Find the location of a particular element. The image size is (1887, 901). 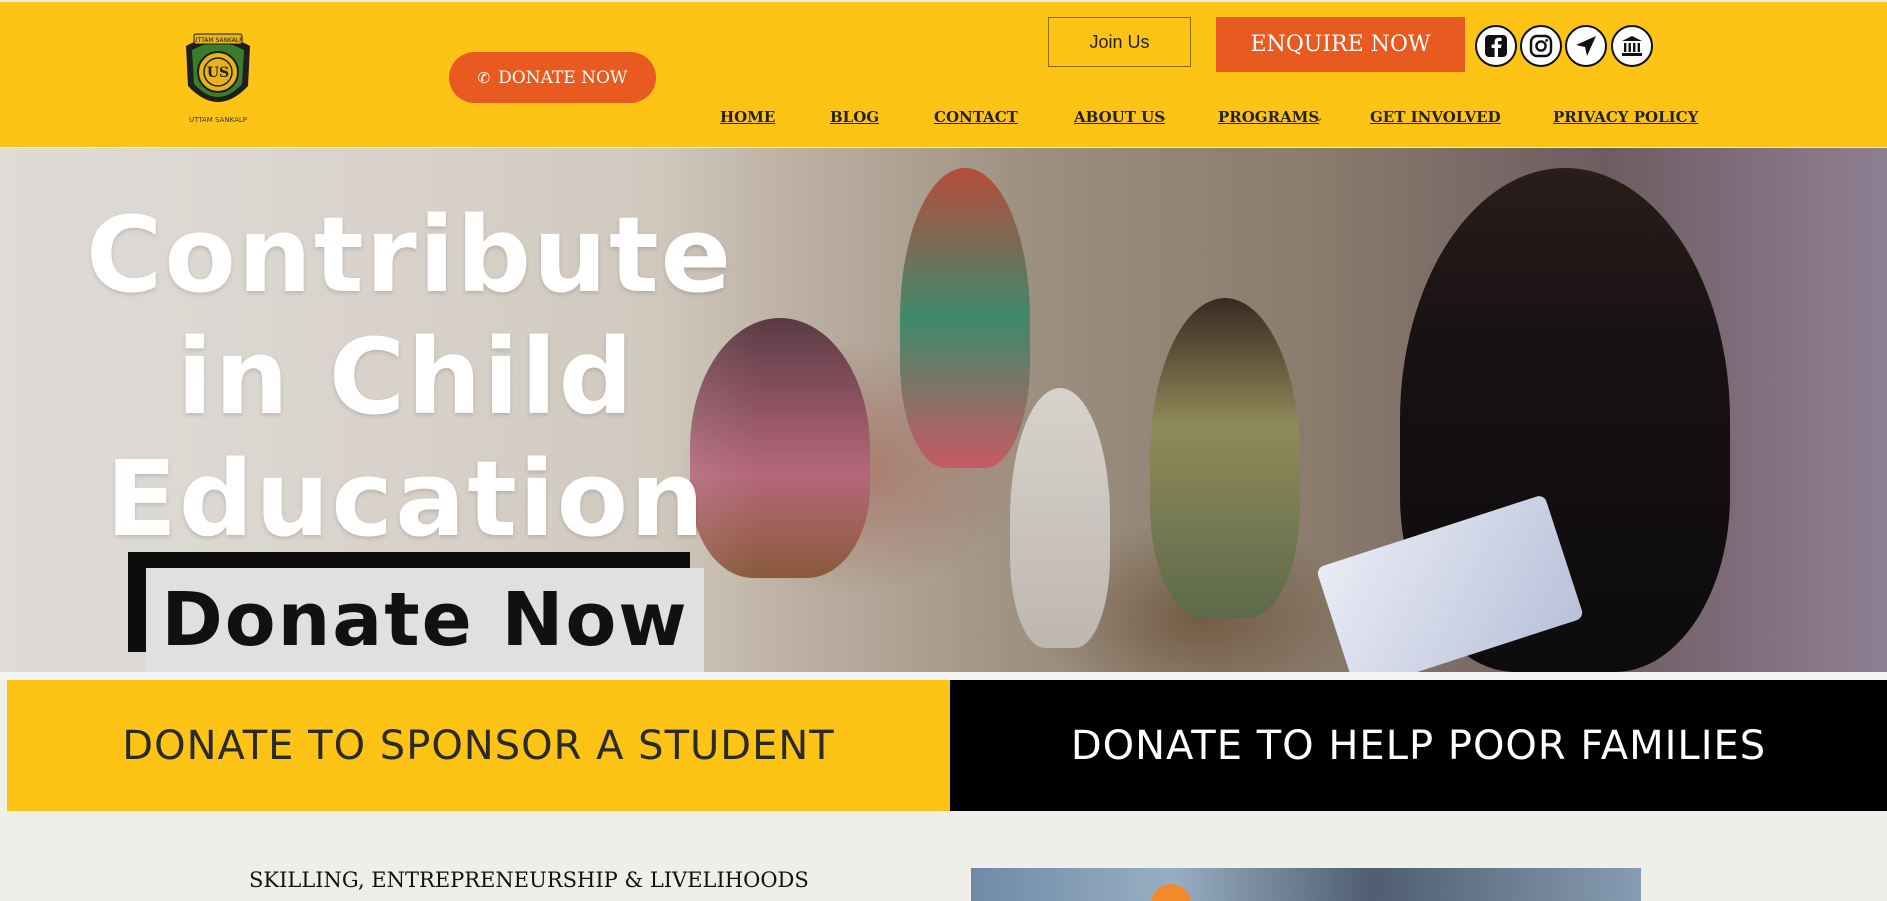

hero-donate-now-button: Donate Now is located at coordinates (425, 620).